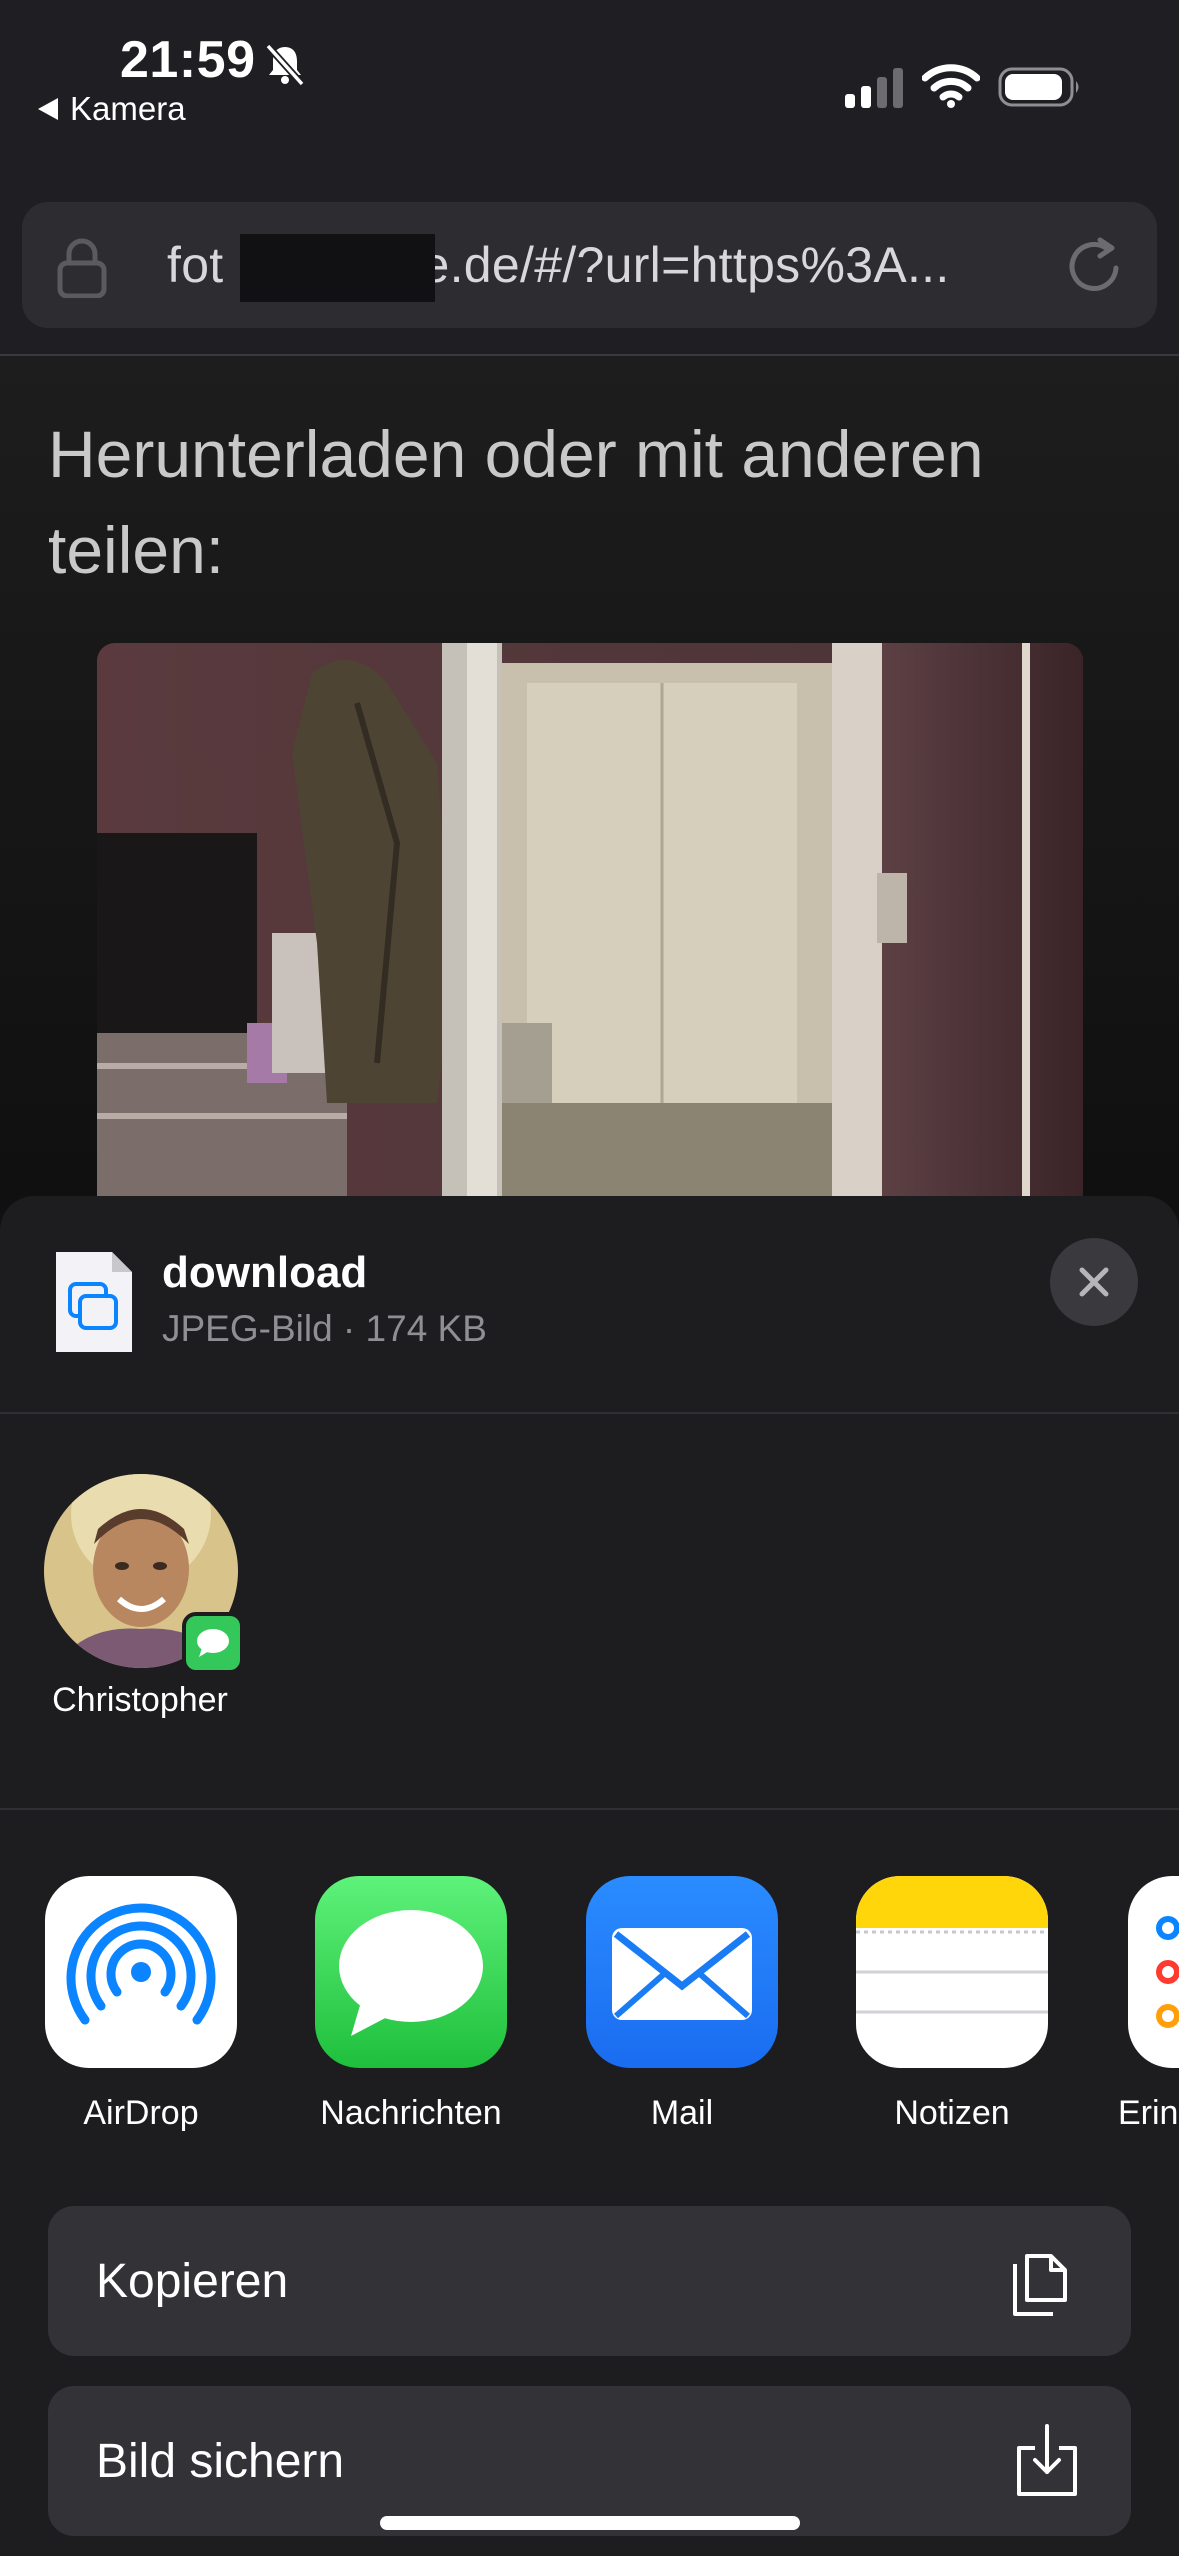  I want to click on app-reminders: Erin, so click(1135, 2004).